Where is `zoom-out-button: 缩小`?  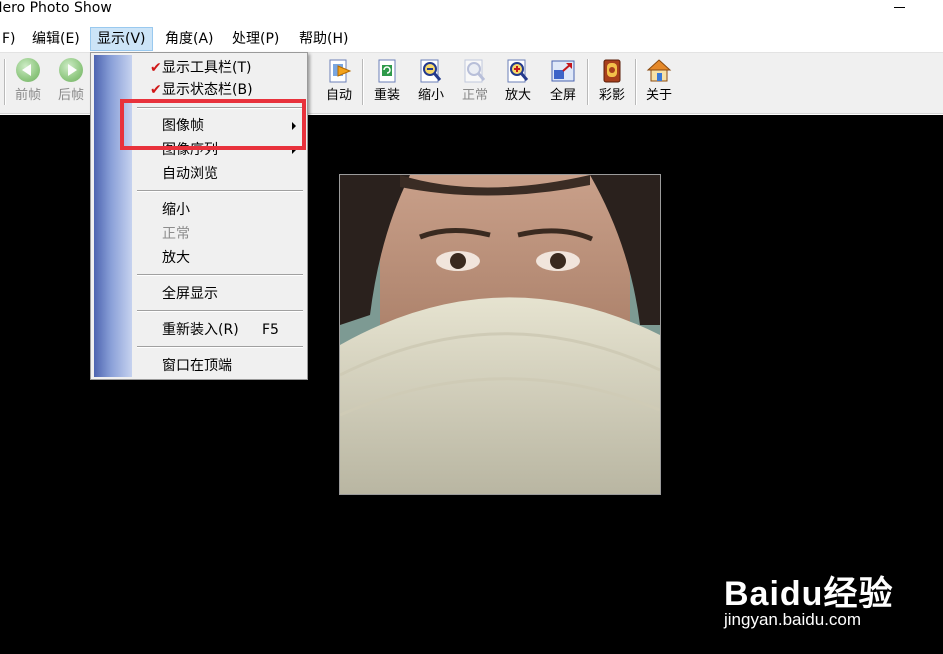
zoom-out-button: 缩小 is located at coordinates (431, 83).